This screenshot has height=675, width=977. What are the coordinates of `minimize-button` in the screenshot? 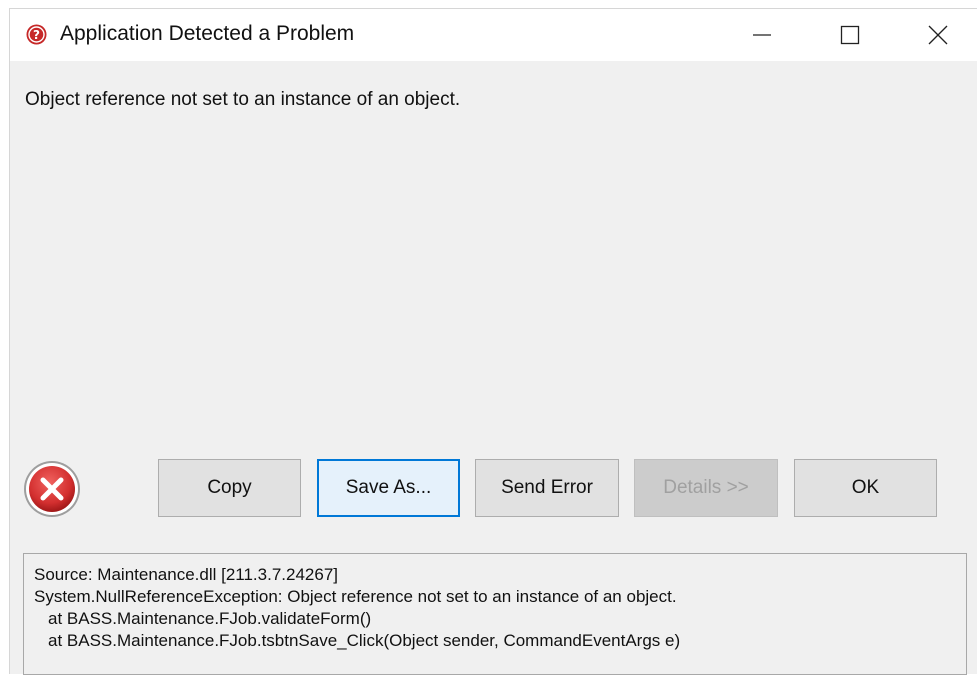 It's located at (762, 35).